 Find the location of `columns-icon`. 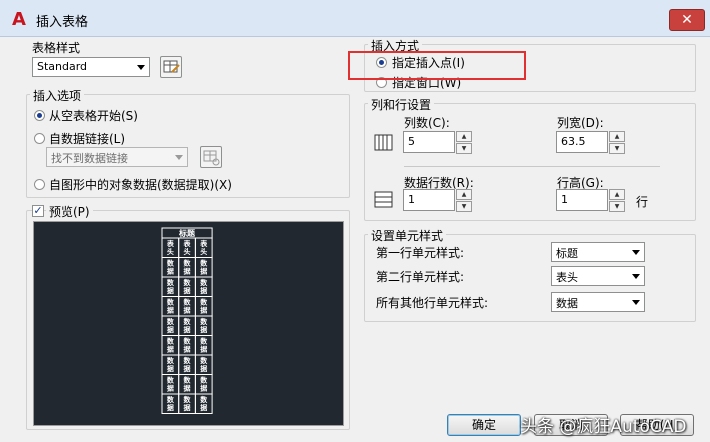

columns-icon is located at coordinates (383, 142).